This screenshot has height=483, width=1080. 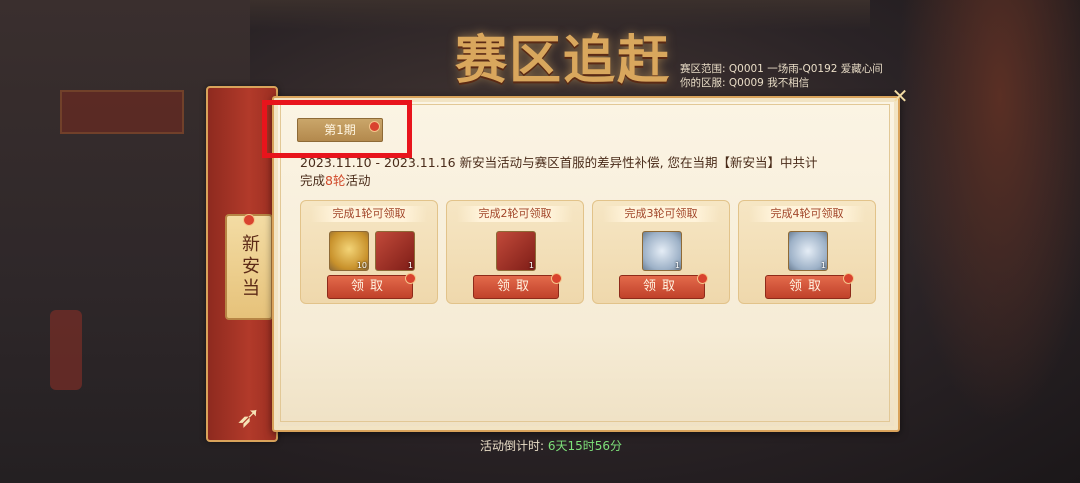 I want to click on reward-card-1: 完成1轮可领取 10 1 领取, so click(x=369, y=252).